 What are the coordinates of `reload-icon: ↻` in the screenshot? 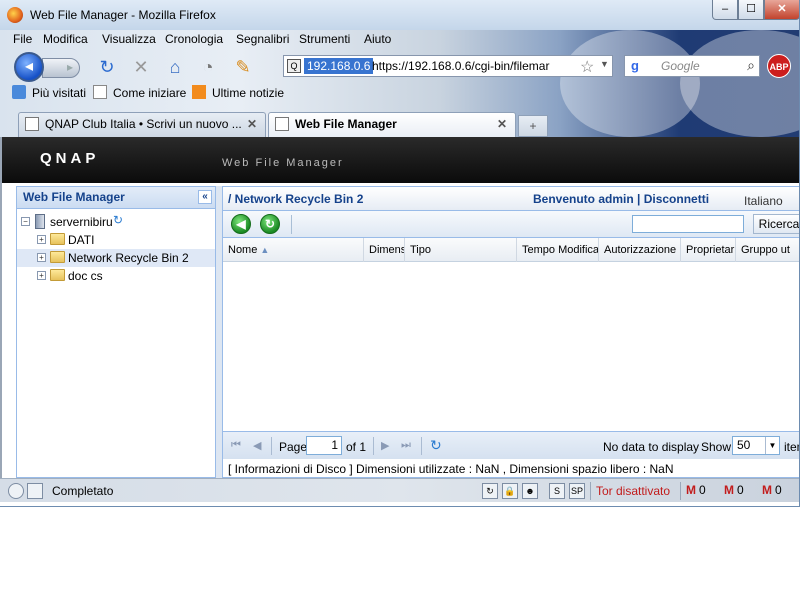 It's located at (107, 67).